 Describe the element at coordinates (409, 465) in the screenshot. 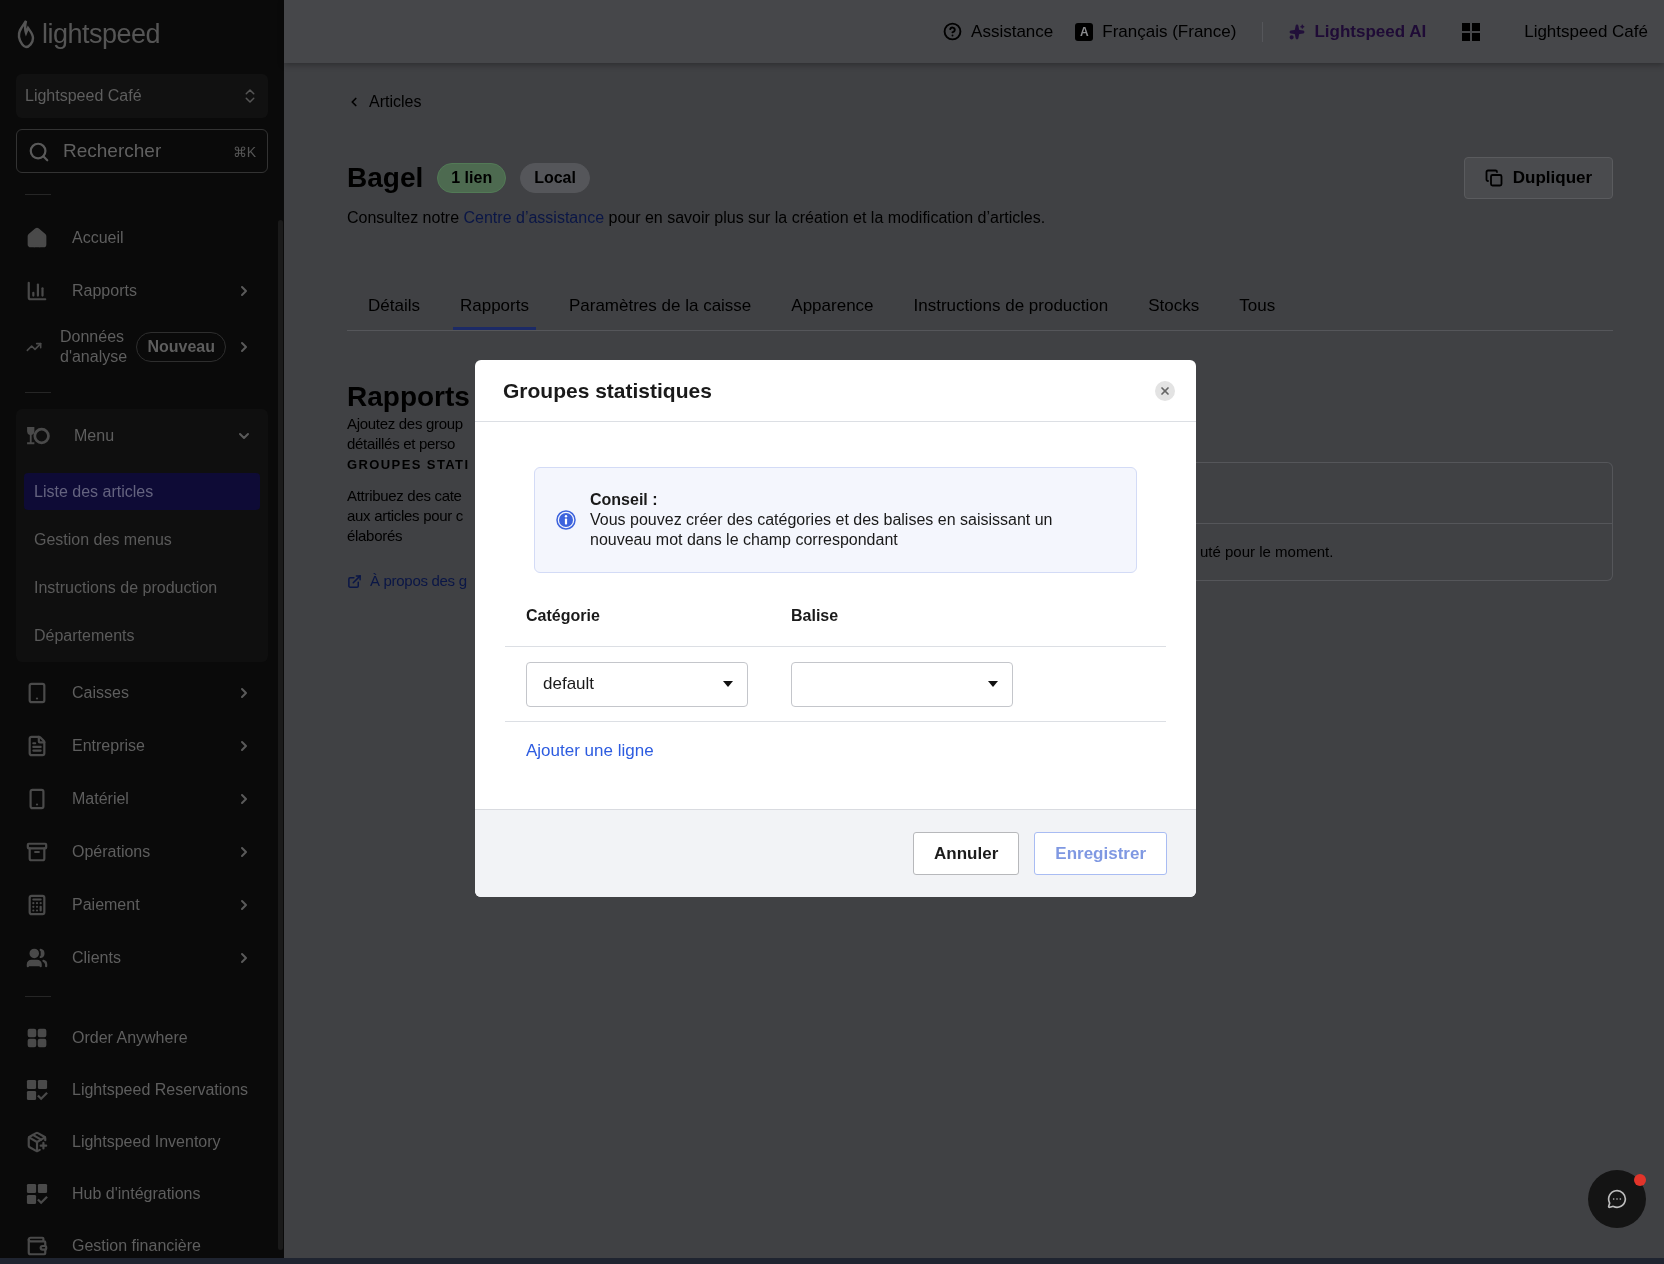

I see `subsection-heading: GROUPES STATI` at that location.